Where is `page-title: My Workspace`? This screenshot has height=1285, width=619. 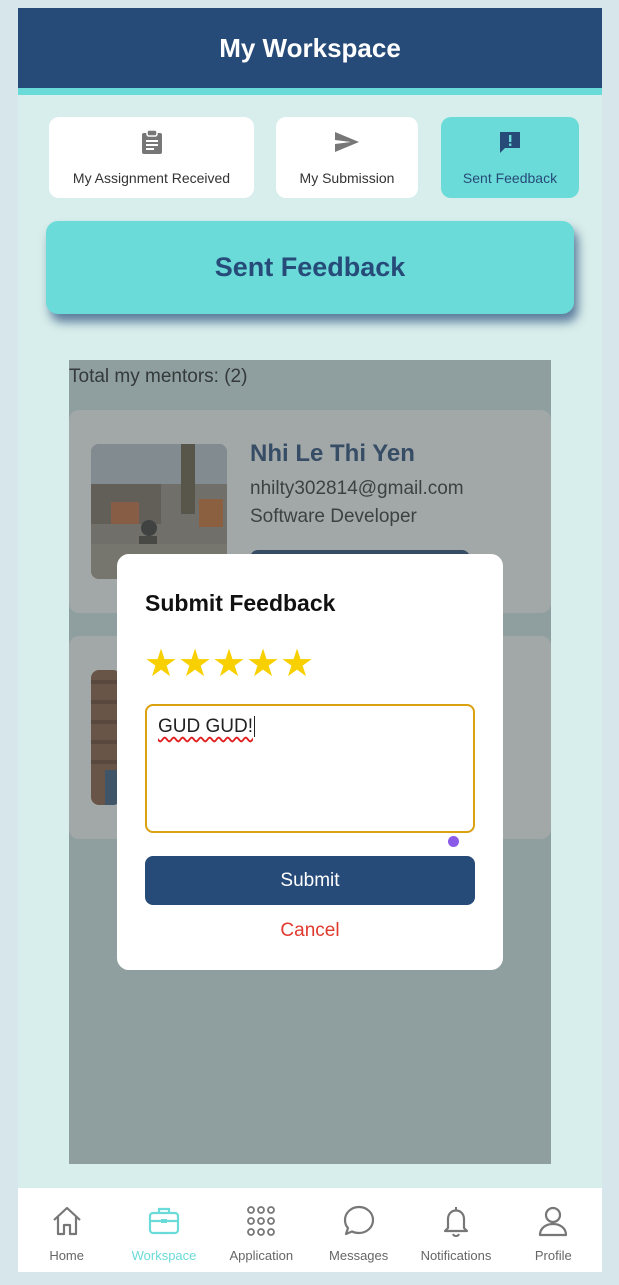 page-title: My Workspace is located at coordinates (310, 47).